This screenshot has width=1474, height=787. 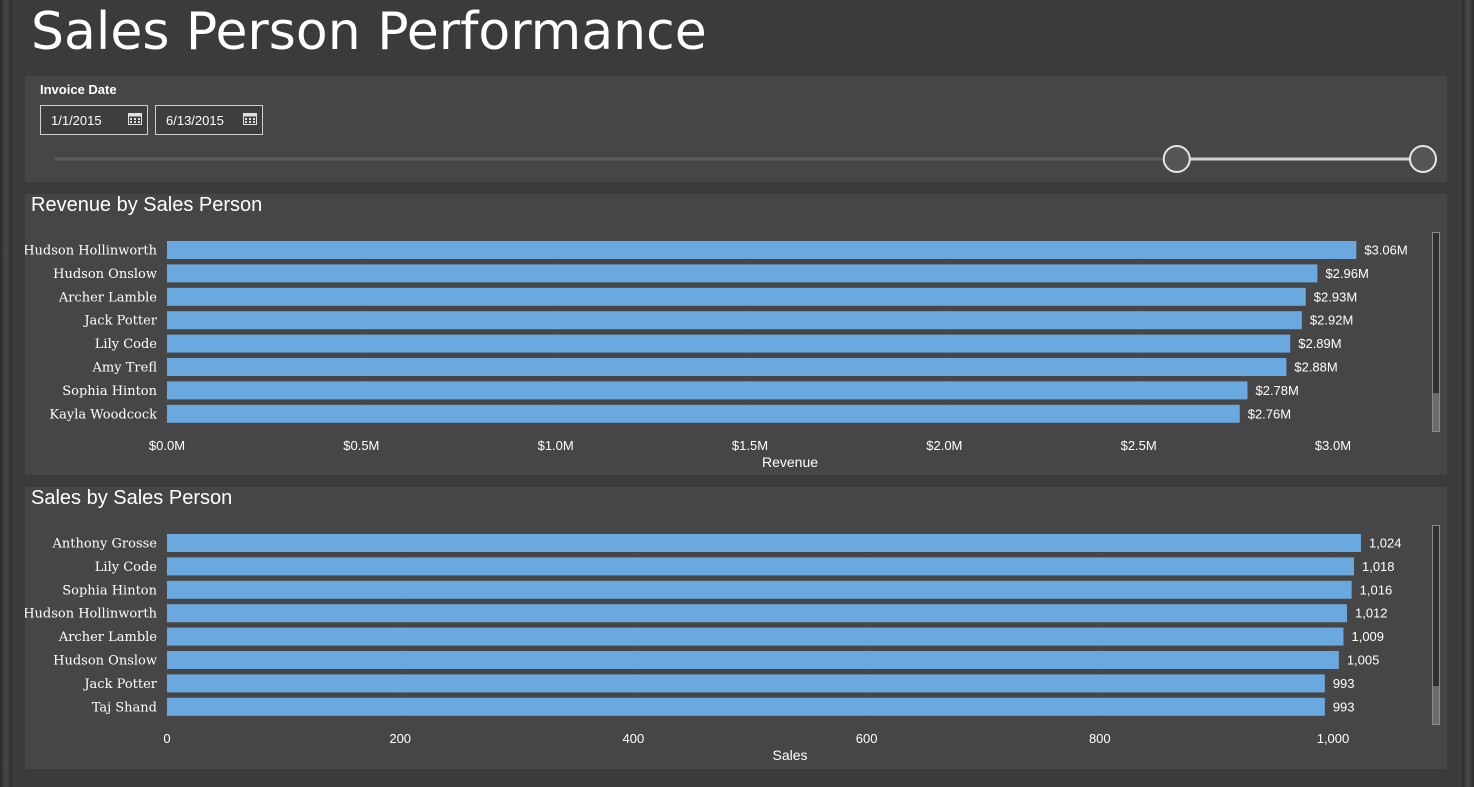 What do you see at coordinates (556, 445) in the screenshot?
I see `x-tick-label: $1.0M` at bounding box center [556, 445].